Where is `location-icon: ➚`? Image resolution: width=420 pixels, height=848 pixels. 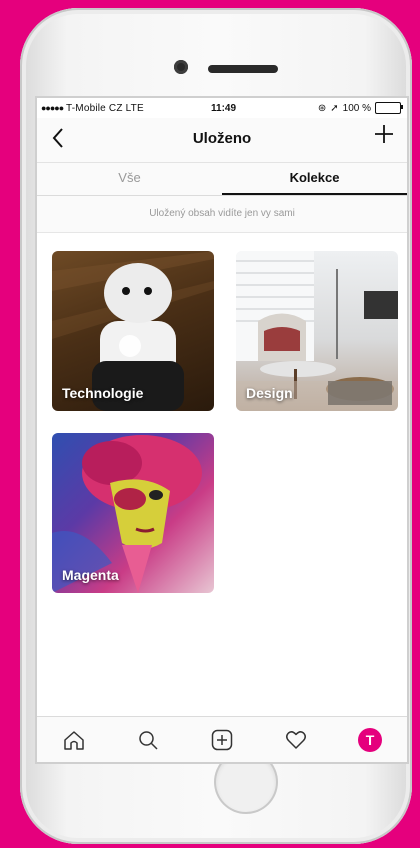
location-icon: ➚ is located at coordinates (334, 108).